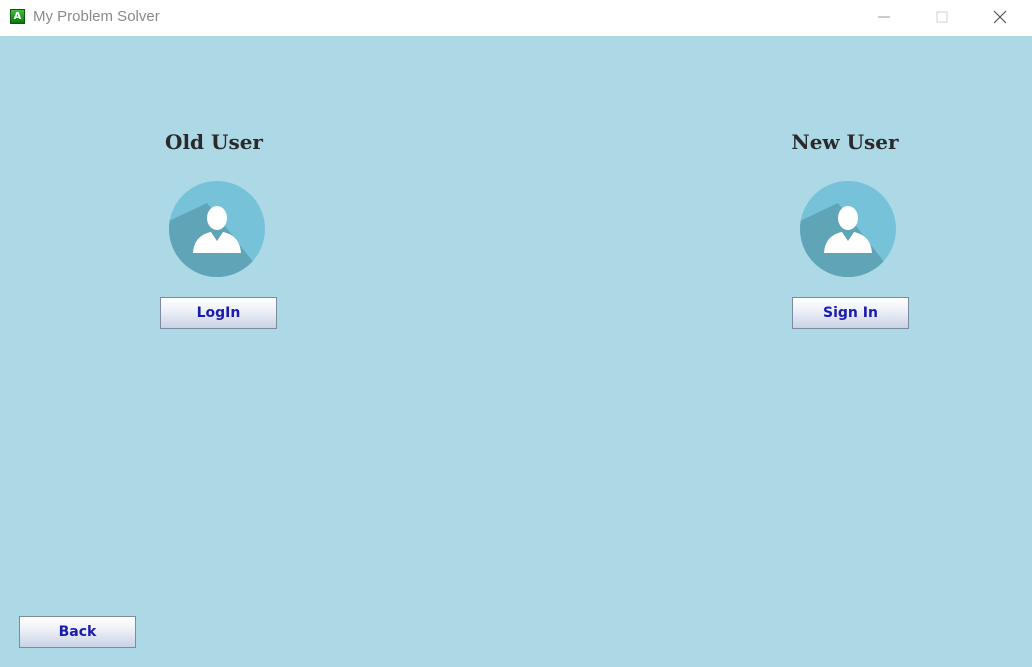  Describe the element at coordinates (218, 313) in the screenshot. I see `login-button: LogIn` at that location.